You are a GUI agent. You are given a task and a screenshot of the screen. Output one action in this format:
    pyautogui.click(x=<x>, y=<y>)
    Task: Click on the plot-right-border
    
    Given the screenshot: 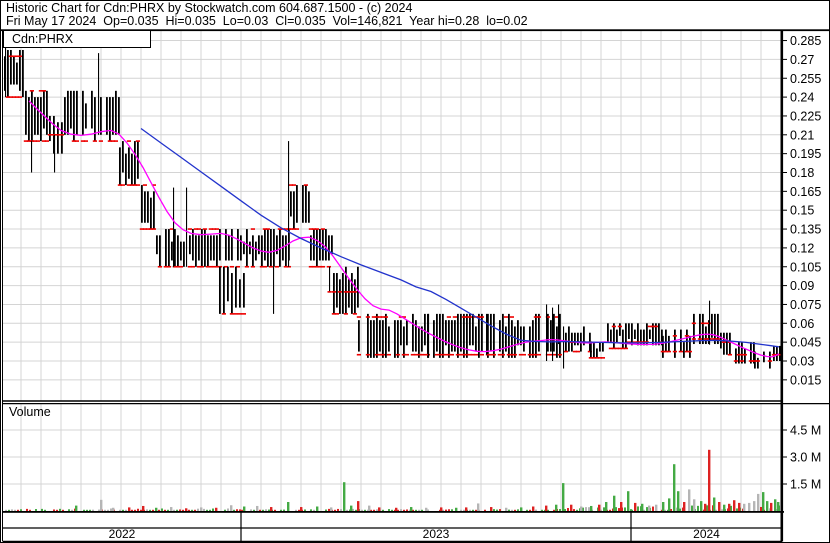 What is the action you would take?
    pyautogui.click(x=782, y=286)
    